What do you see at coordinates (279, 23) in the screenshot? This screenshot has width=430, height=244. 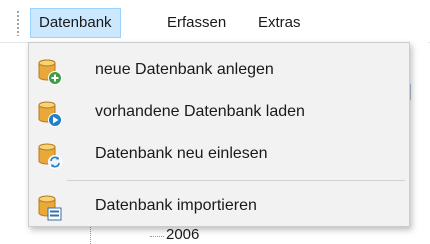 I see `menu-extras: Extras` at bounding box center [279, 23].